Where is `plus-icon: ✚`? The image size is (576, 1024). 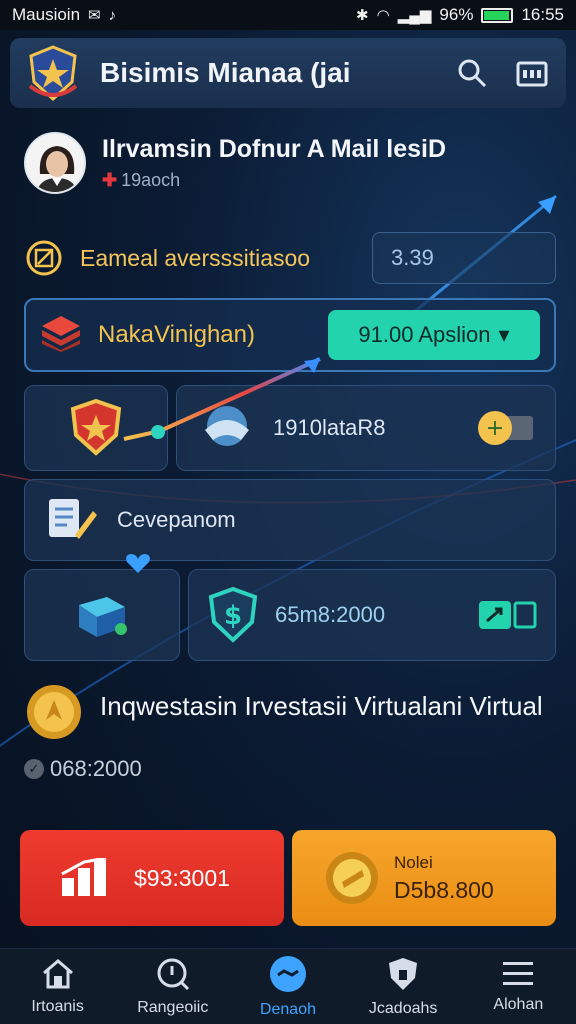 plus-icon: ✚ is located at coordinates (110, 180).